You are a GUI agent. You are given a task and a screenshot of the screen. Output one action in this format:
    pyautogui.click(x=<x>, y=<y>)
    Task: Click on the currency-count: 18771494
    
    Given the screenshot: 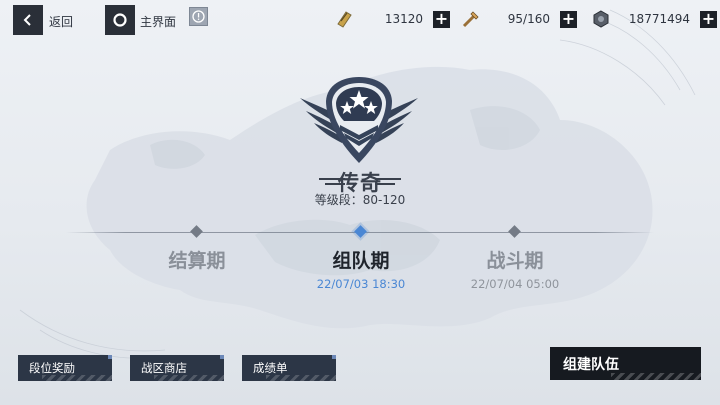 What is the action you would take?
    pyautogui.click(x=659, y=19)
    